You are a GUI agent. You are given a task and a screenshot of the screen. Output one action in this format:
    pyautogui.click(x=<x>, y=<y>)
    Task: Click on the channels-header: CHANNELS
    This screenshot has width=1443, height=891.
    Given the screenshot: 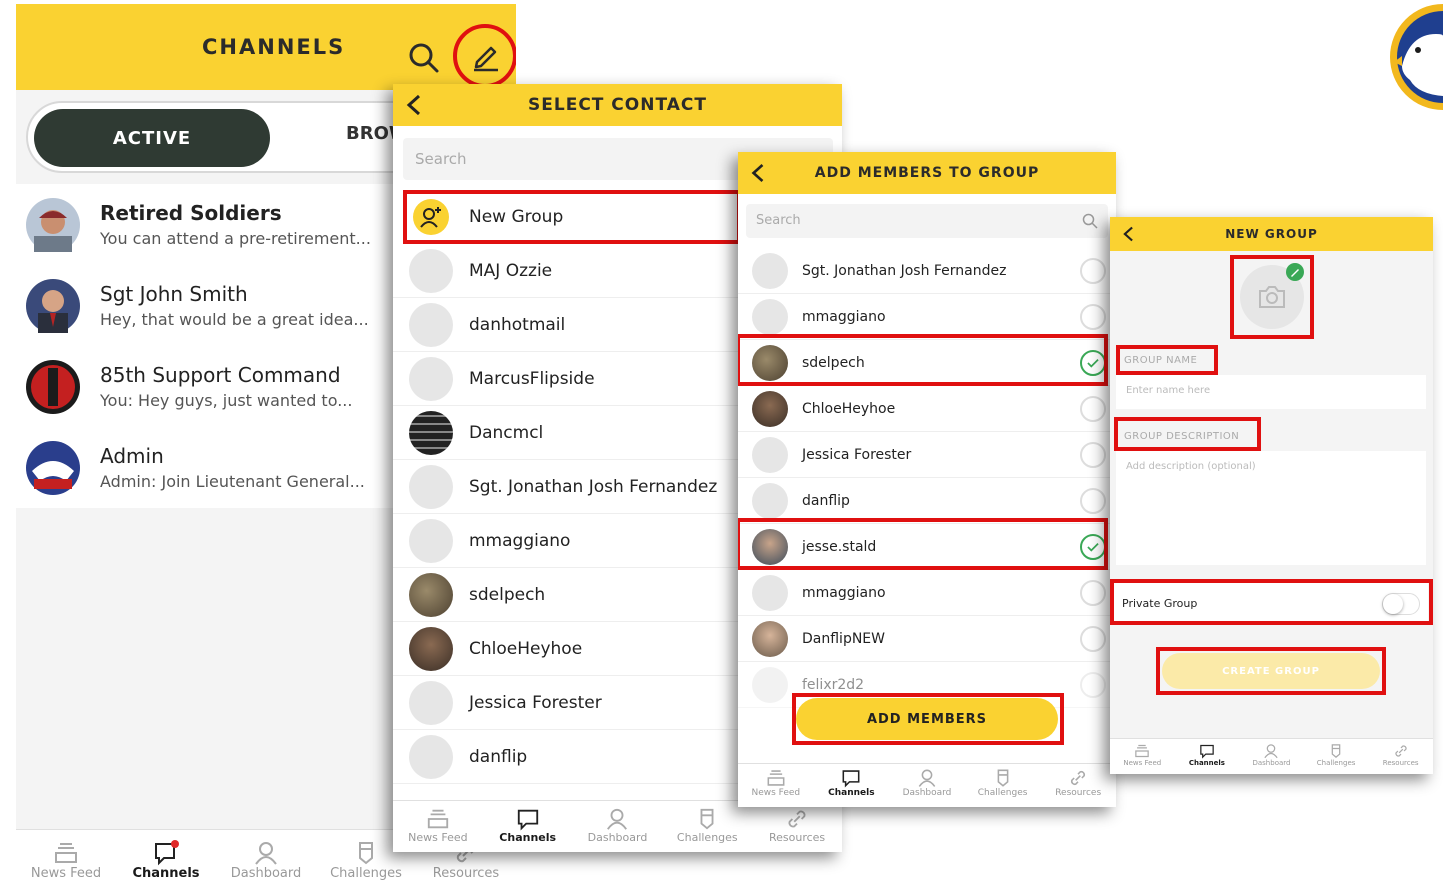 What is the action you would take?
    pyautogui.click(x=266, y=47)
    